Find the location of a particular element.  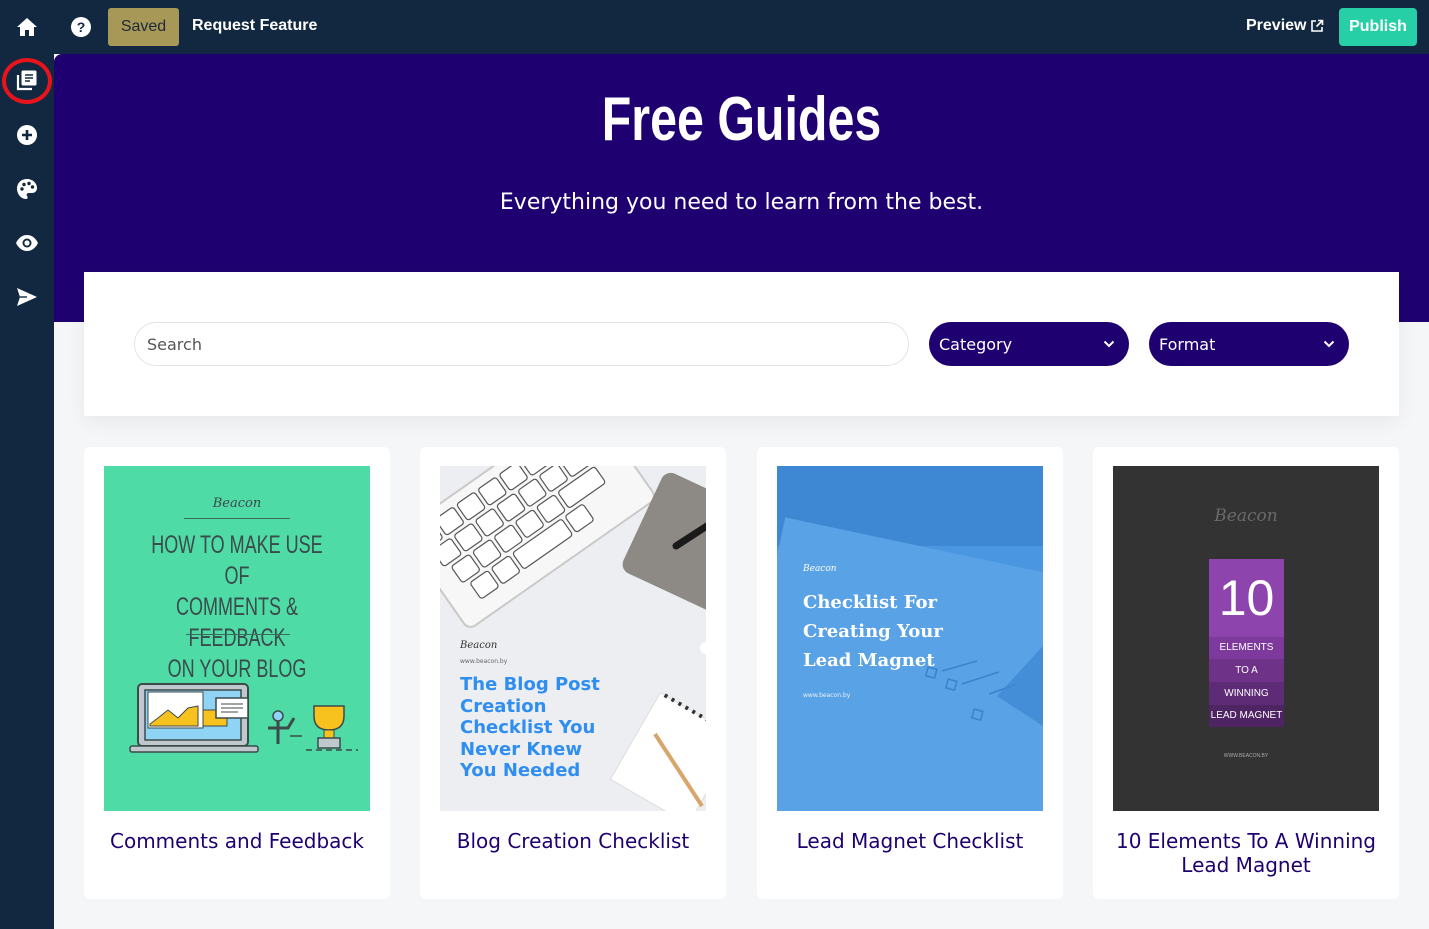

request-feature-link: Request Feature is located at coordinates (254, 26).